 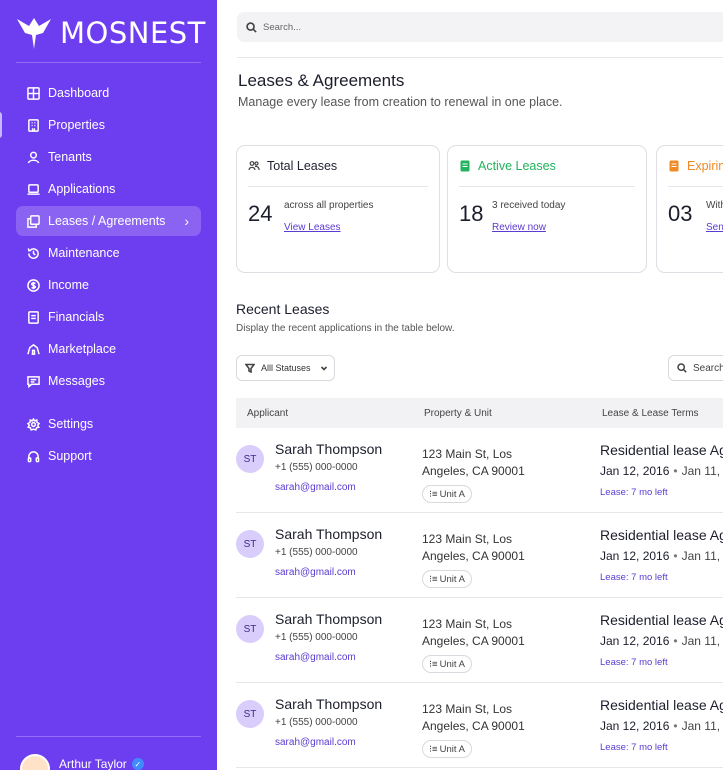 I want to click on card-title: Total Leases, so click(x=302, y=166).